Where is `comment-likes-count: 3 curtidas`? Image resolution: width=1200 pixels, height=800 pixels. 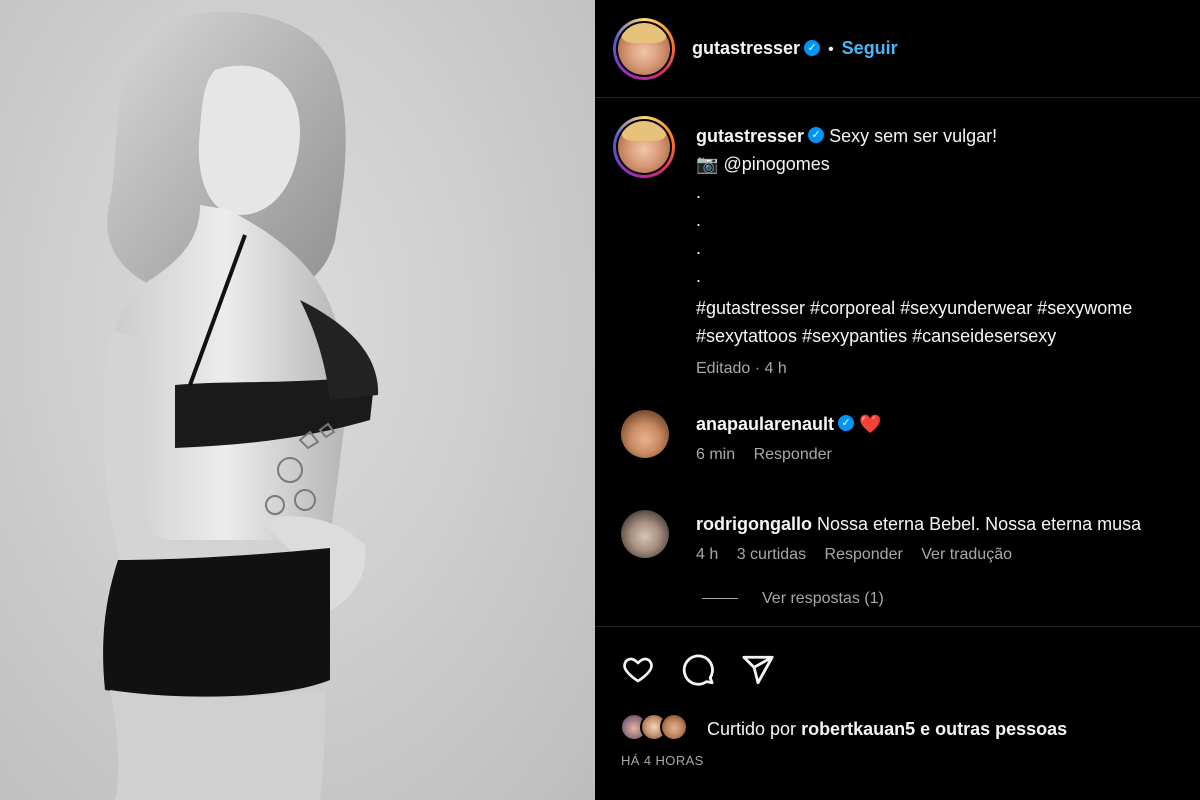 comment-likes-count: 3 curtidas is located at coordinates (771, 554).